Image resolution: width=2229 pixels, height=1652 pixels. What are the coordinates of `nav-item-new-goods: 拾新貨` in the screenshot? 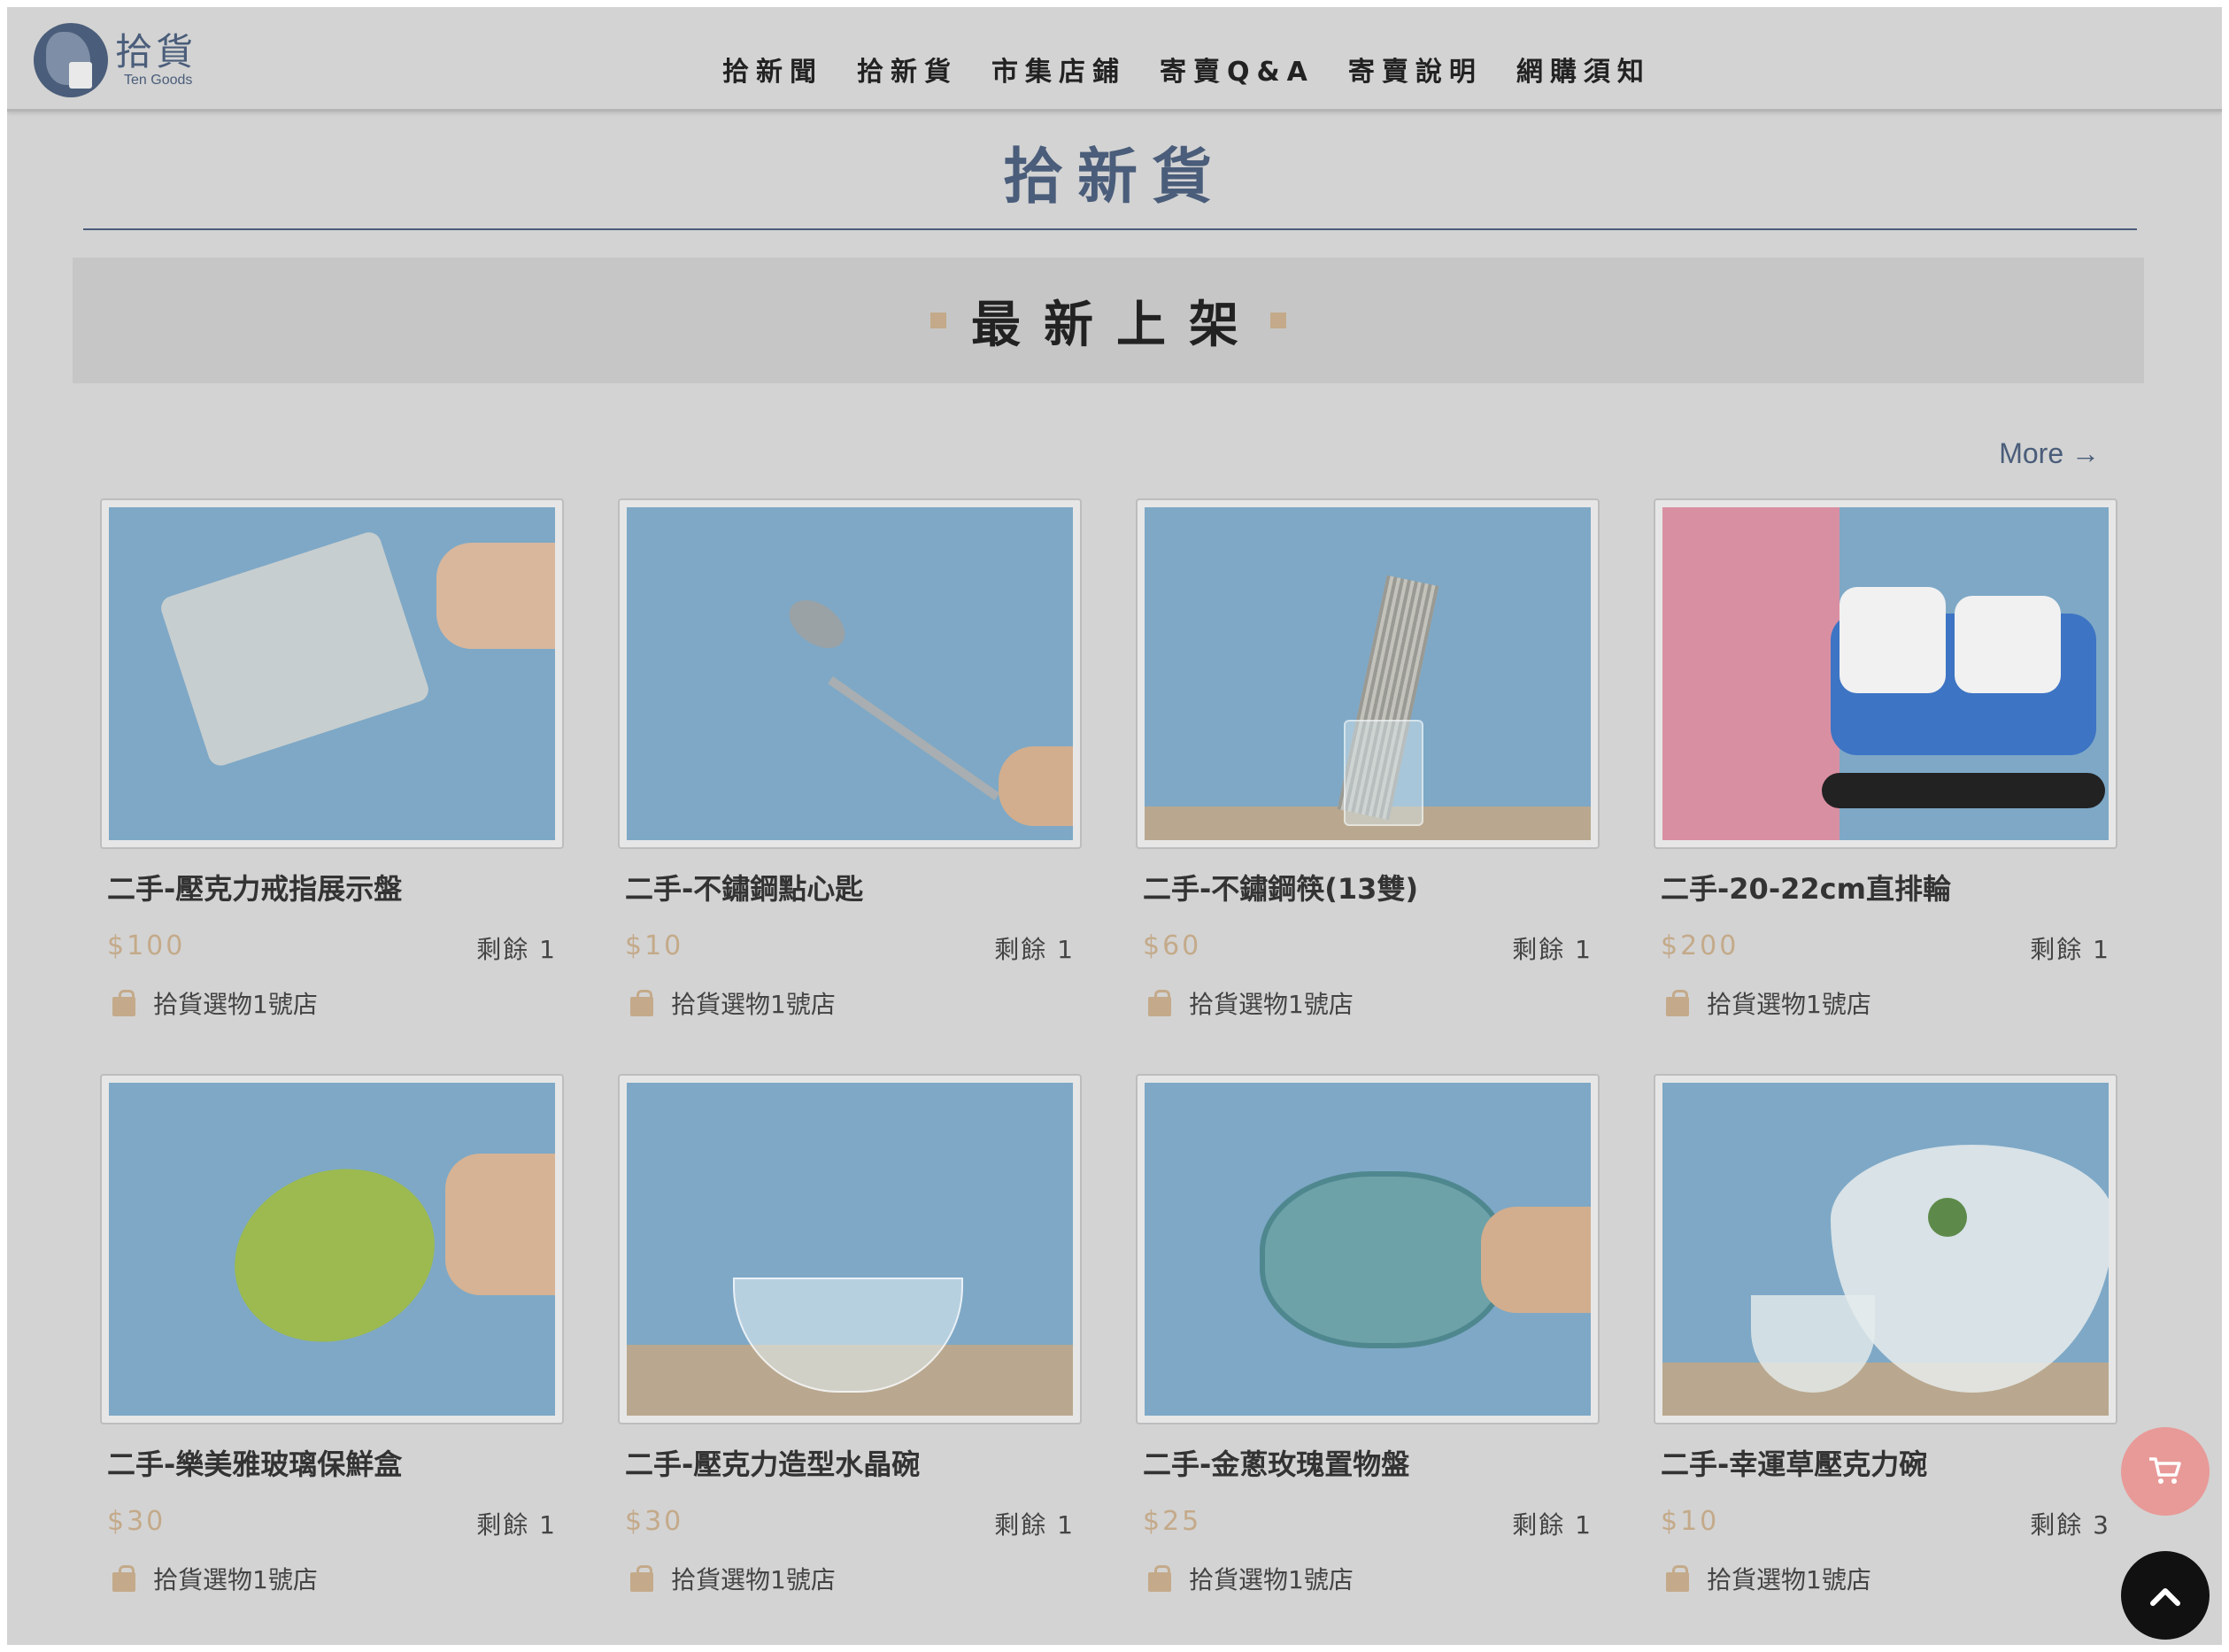 It's located at (907, 69).